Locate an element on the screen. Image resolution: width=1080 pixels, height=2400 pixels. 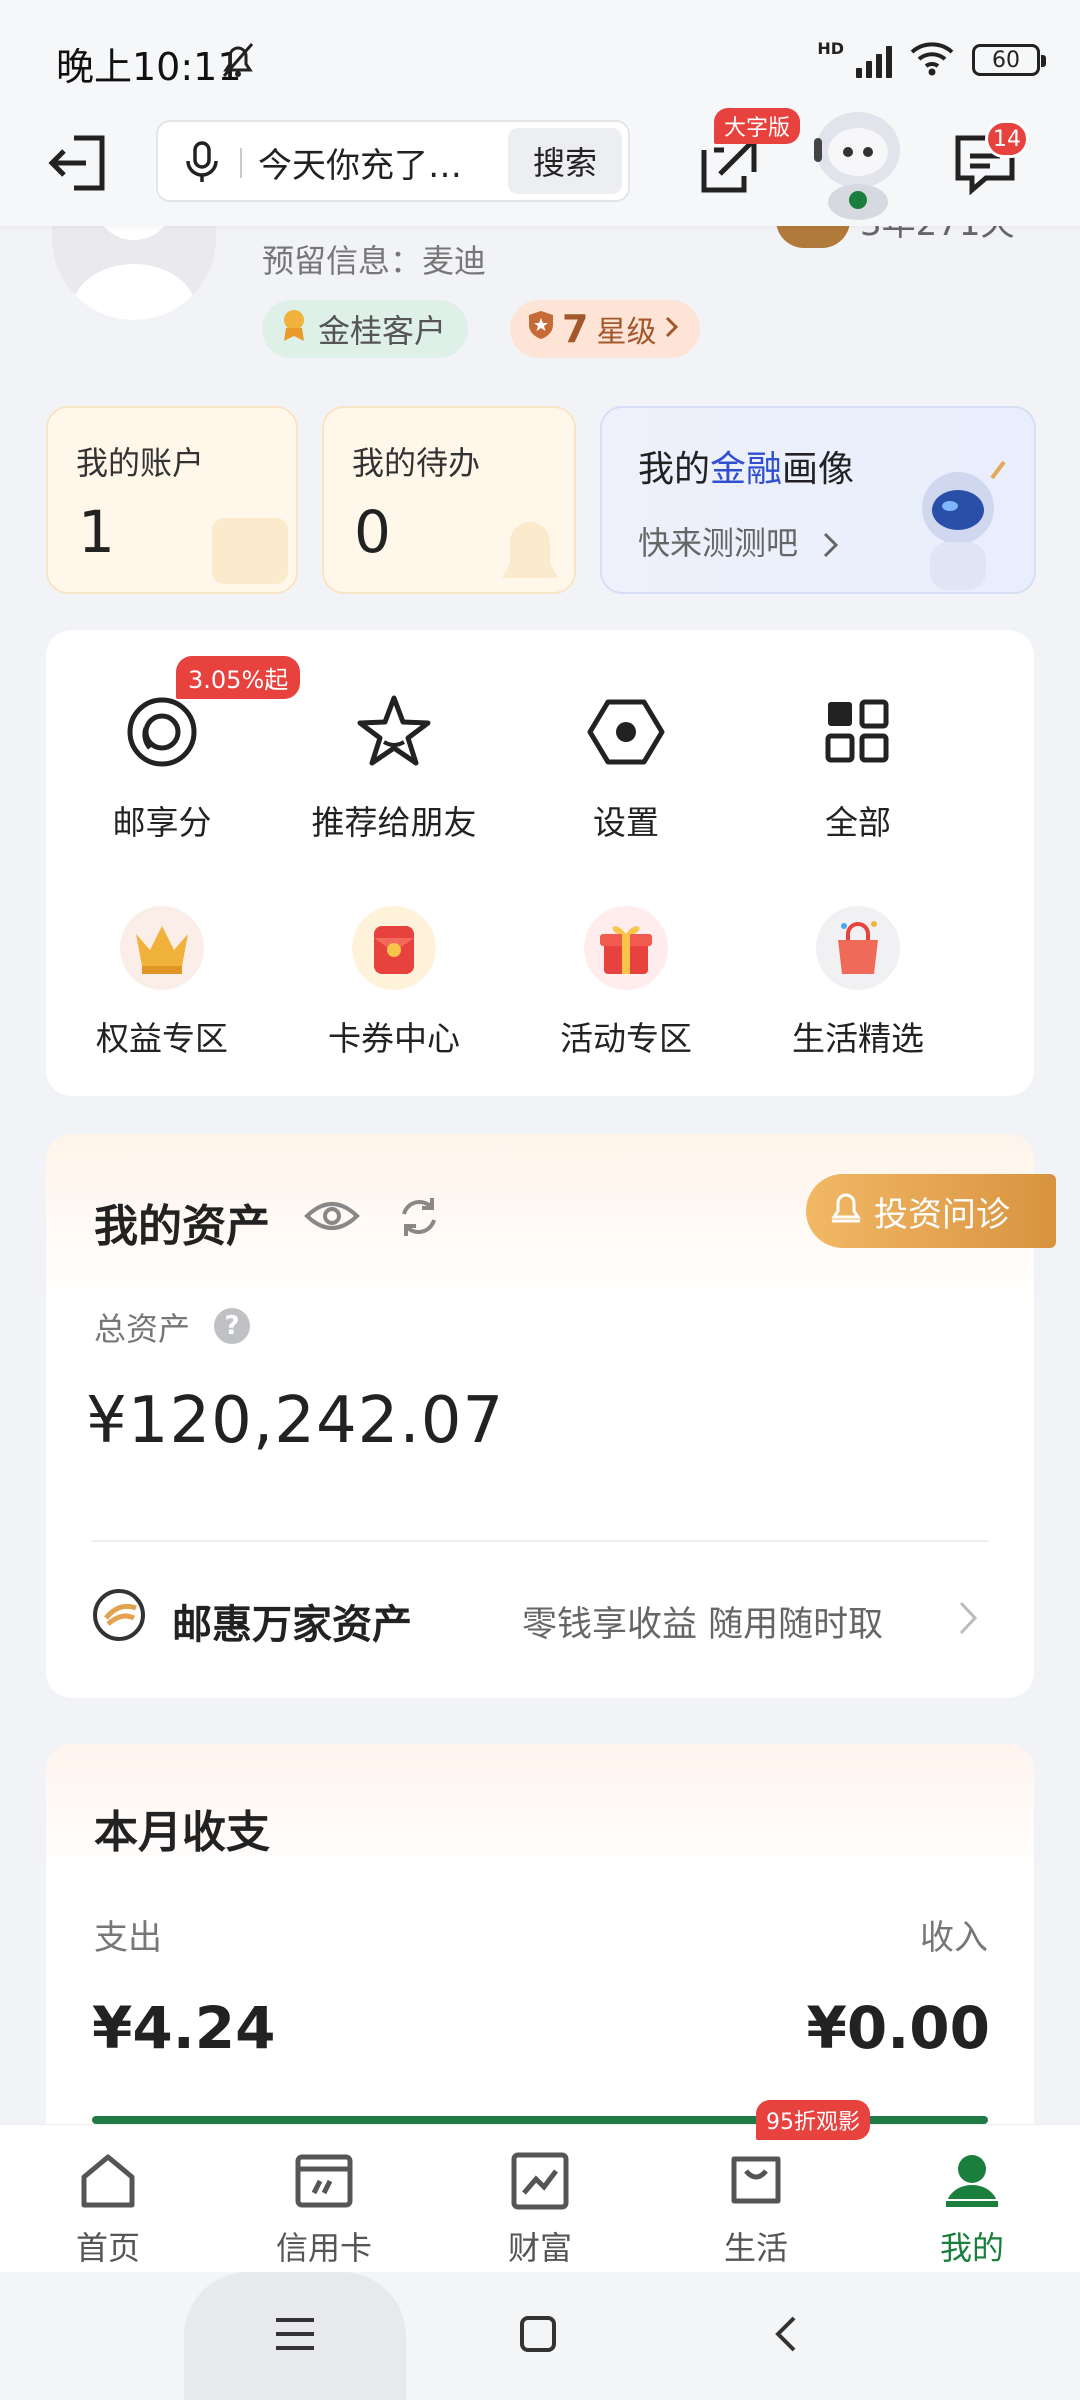
menu-item-points: 邮享分 is located at coordinates (162, 763).